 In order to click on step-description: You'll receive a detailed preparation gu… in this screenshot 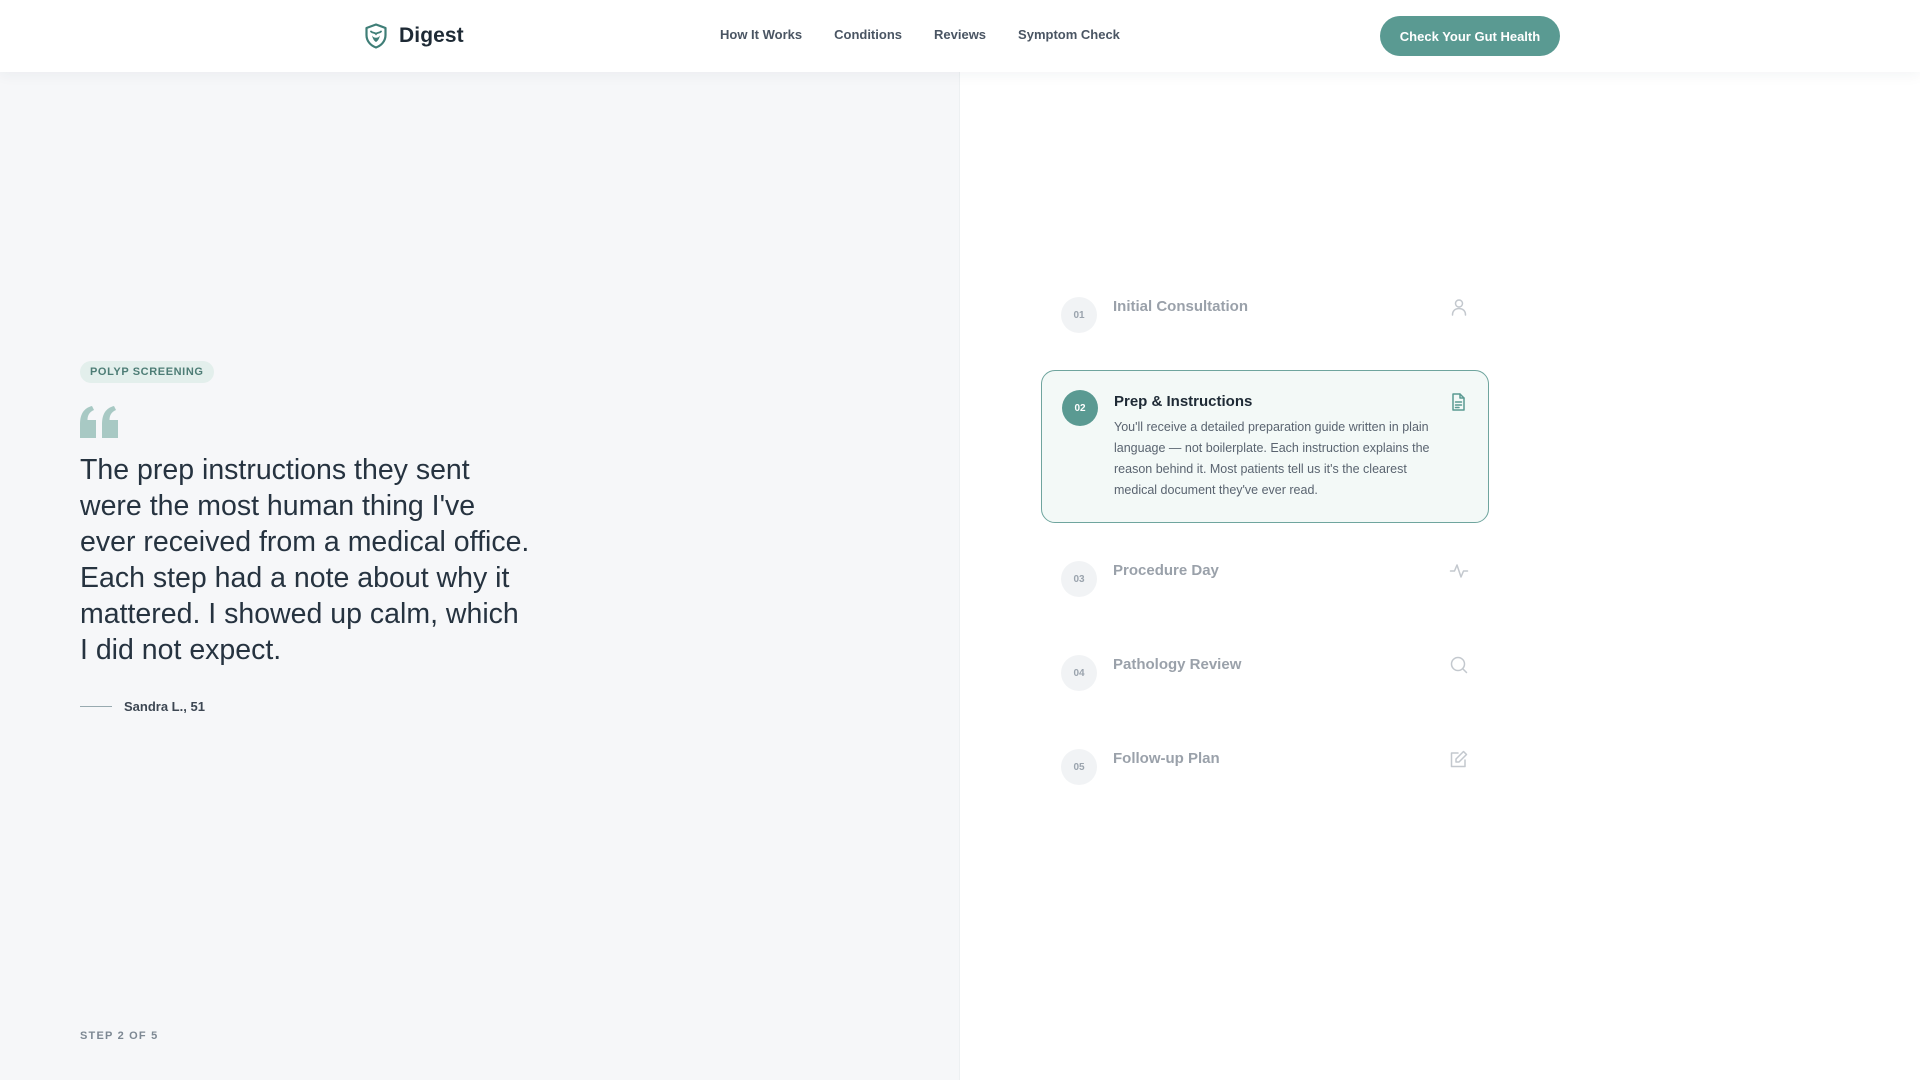, I will do `click(1272, 458)`.